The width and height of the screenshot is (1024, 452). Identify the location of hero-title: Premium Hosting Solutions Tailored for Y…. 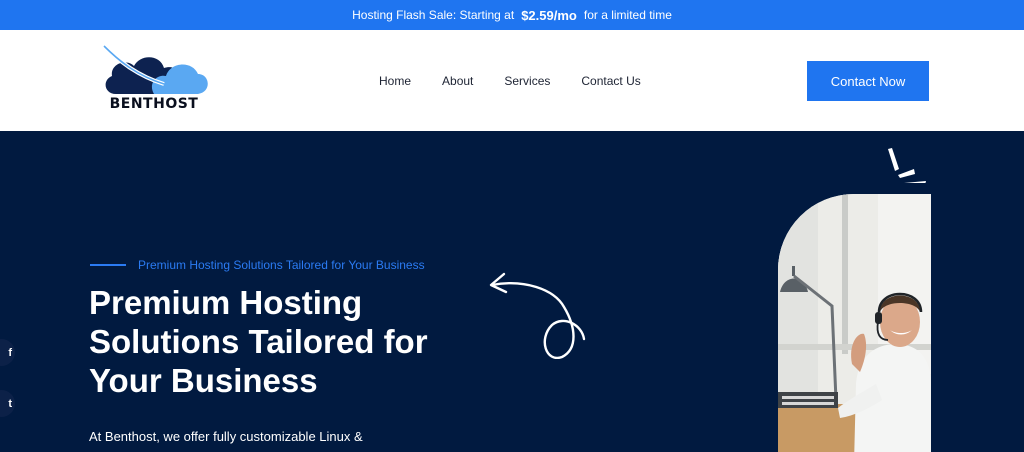
(258, 341).